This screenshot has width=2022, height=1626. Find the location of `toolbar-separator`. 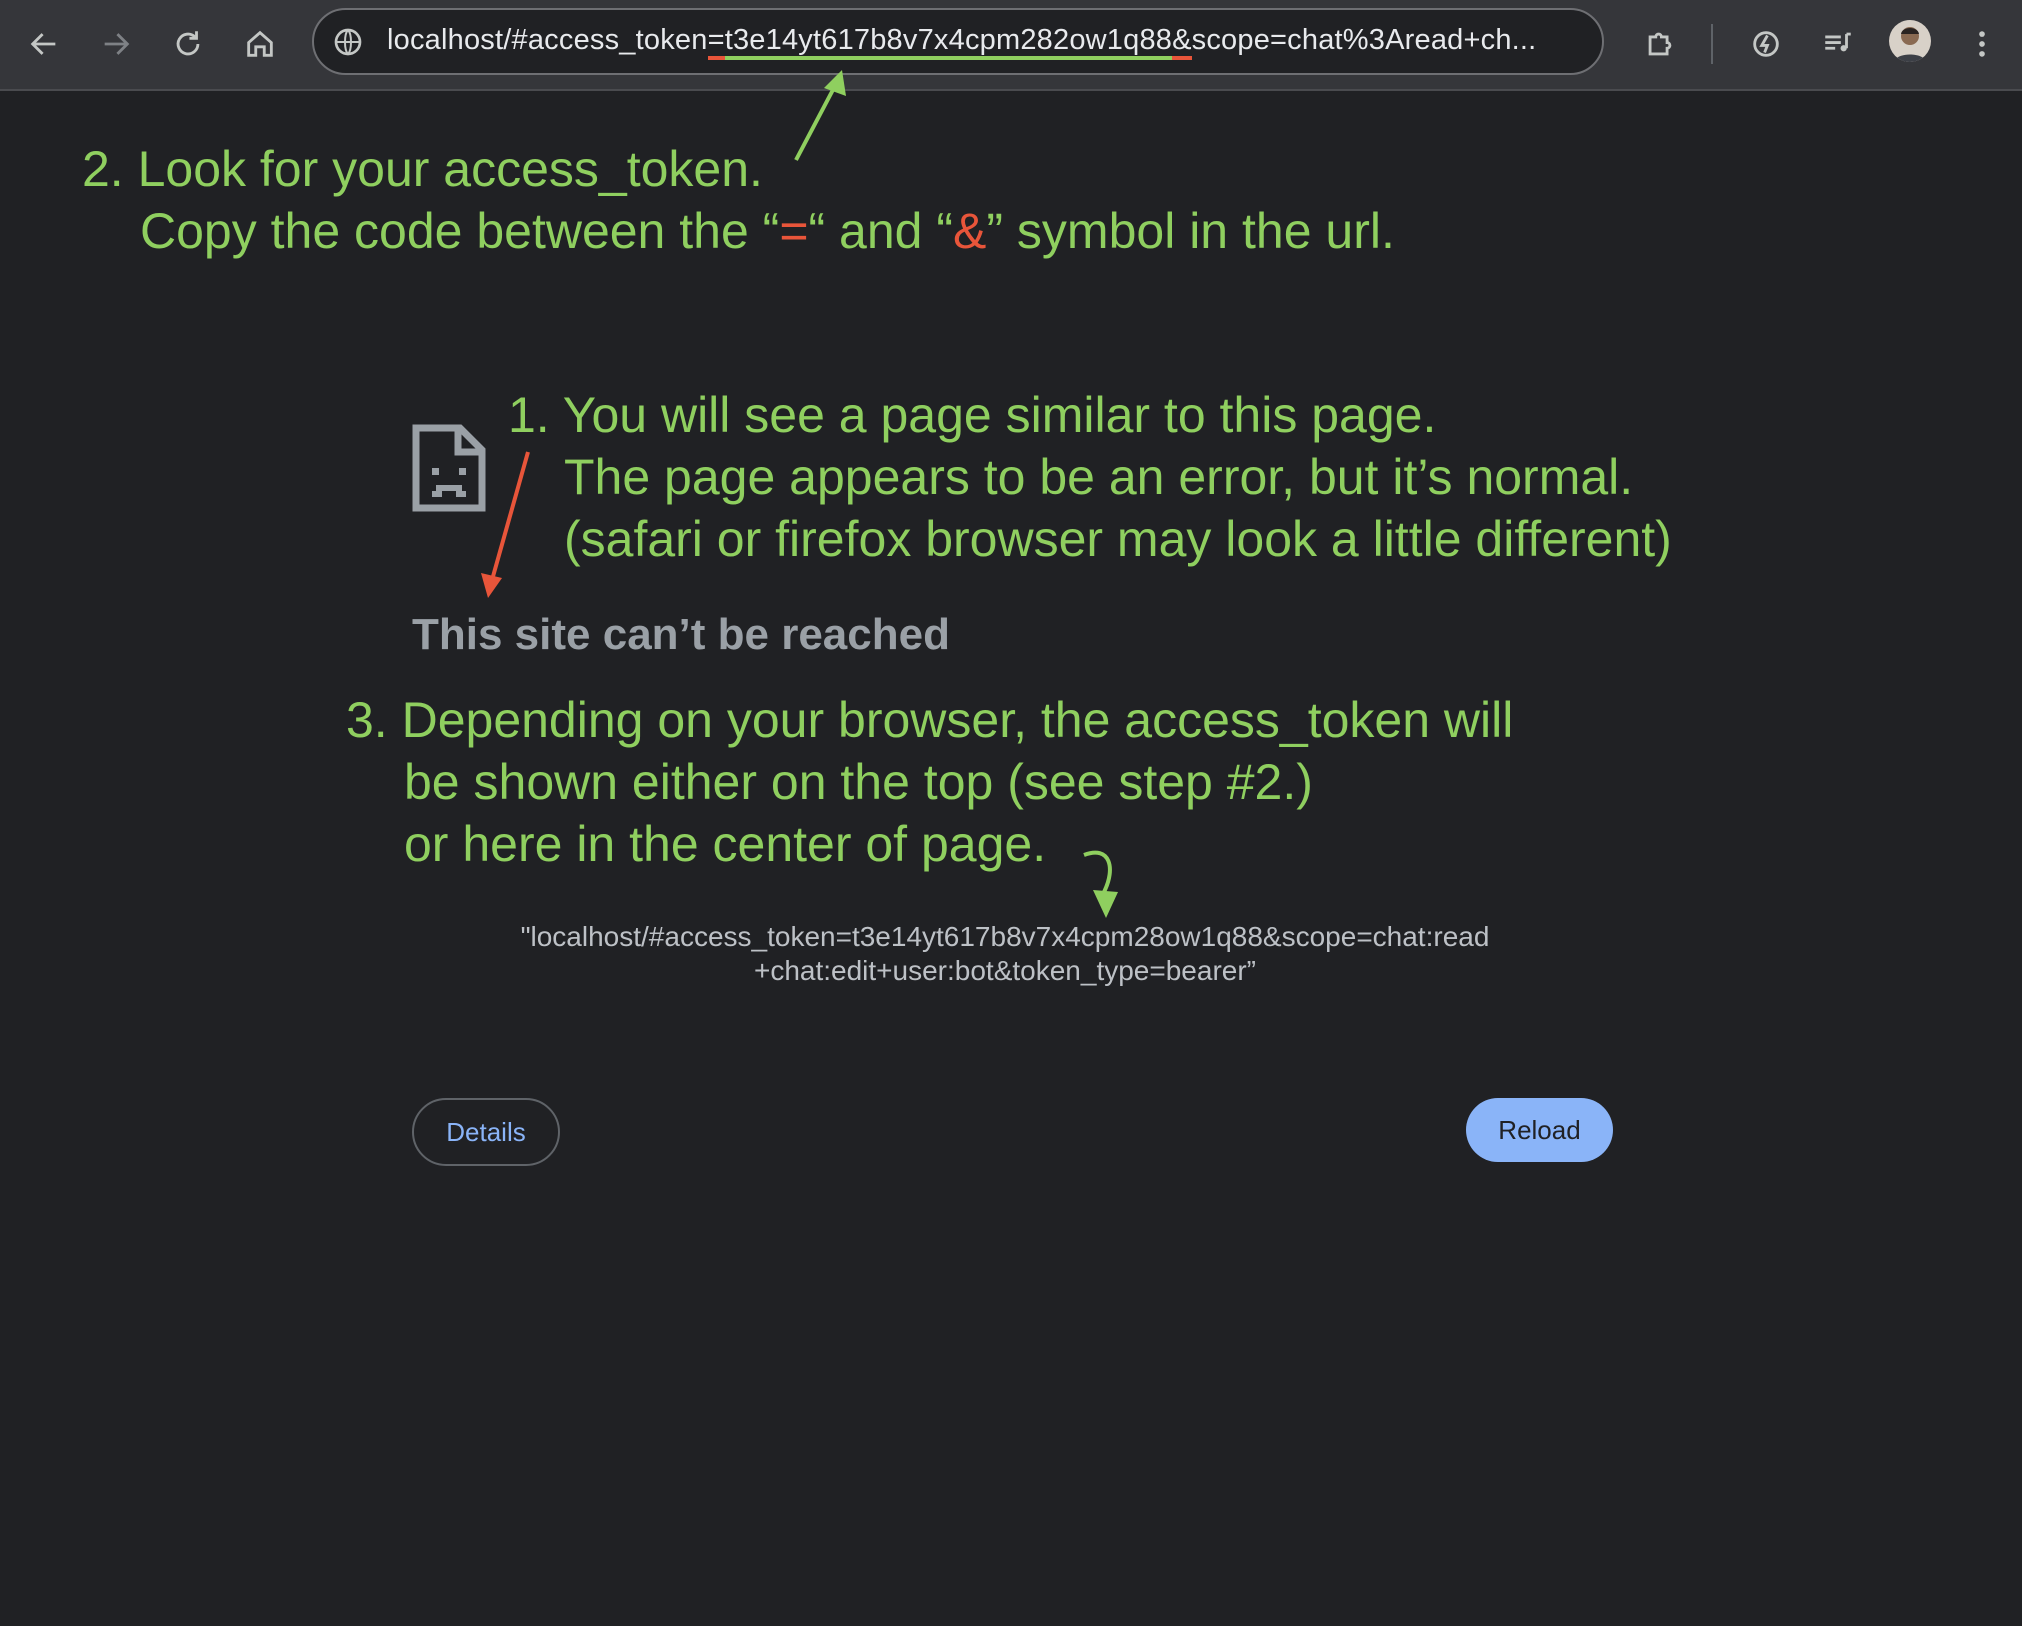

toolbar-separator is located at coordinates (1712, 44).